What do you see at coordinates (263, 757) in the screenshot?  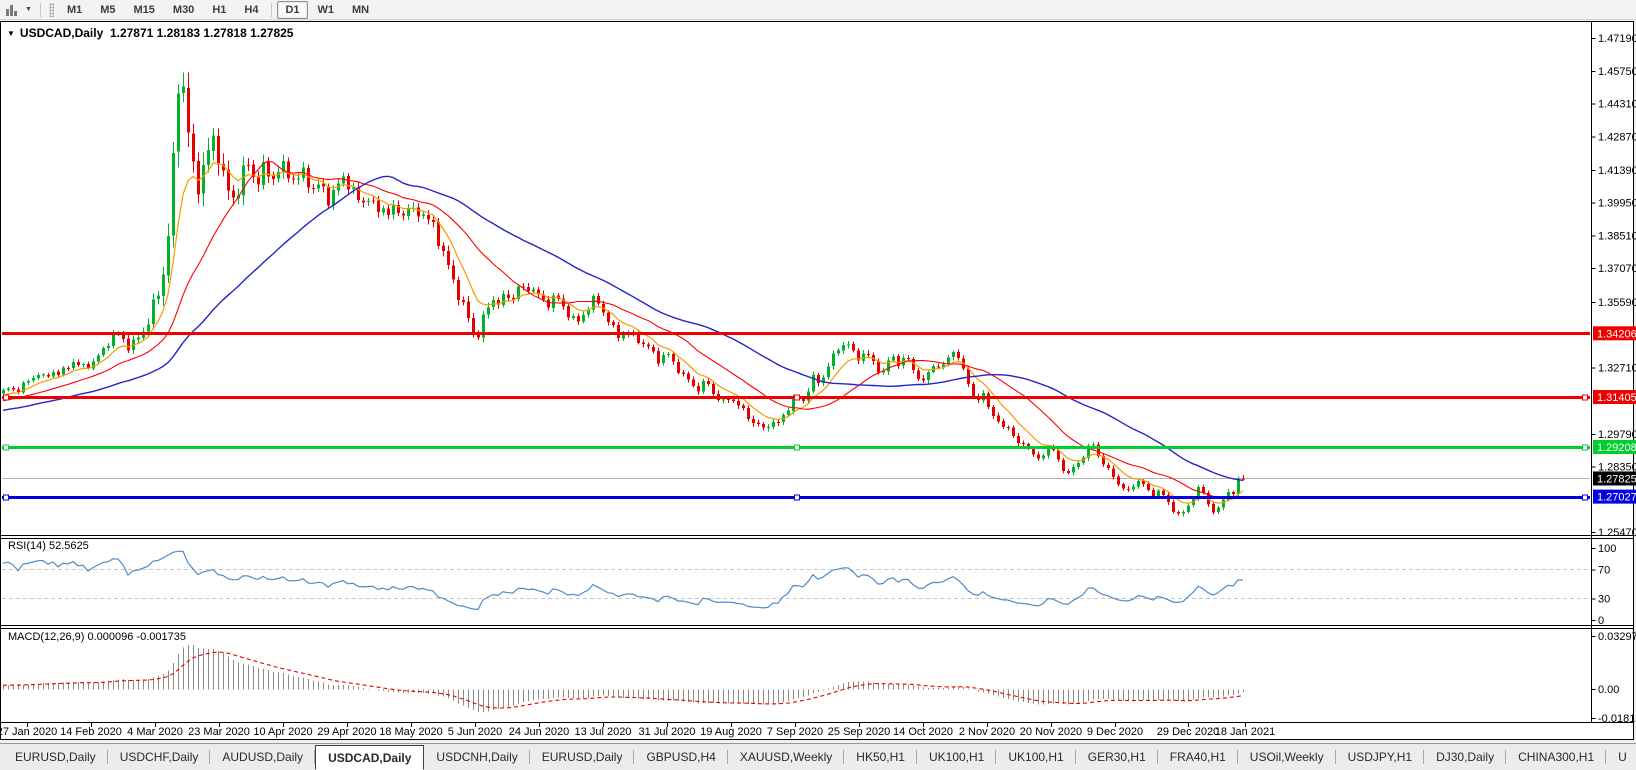 I see `tab-AUDUSD-Daily: AUDUSD,Daily` at bounding box center [263, 757].